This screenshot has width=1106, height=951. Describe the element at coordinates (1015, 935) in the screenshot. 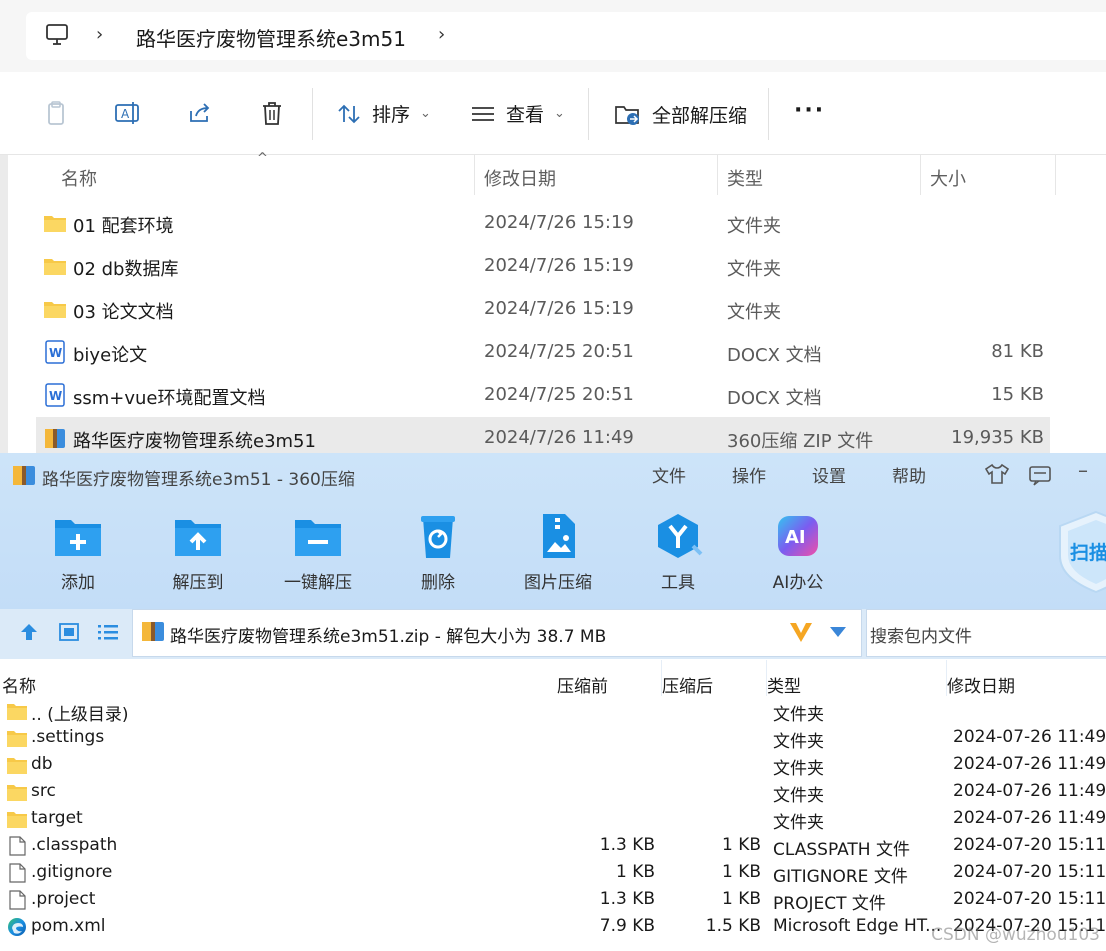

I see `watermark: CSDN @wuzhou103` at that location.